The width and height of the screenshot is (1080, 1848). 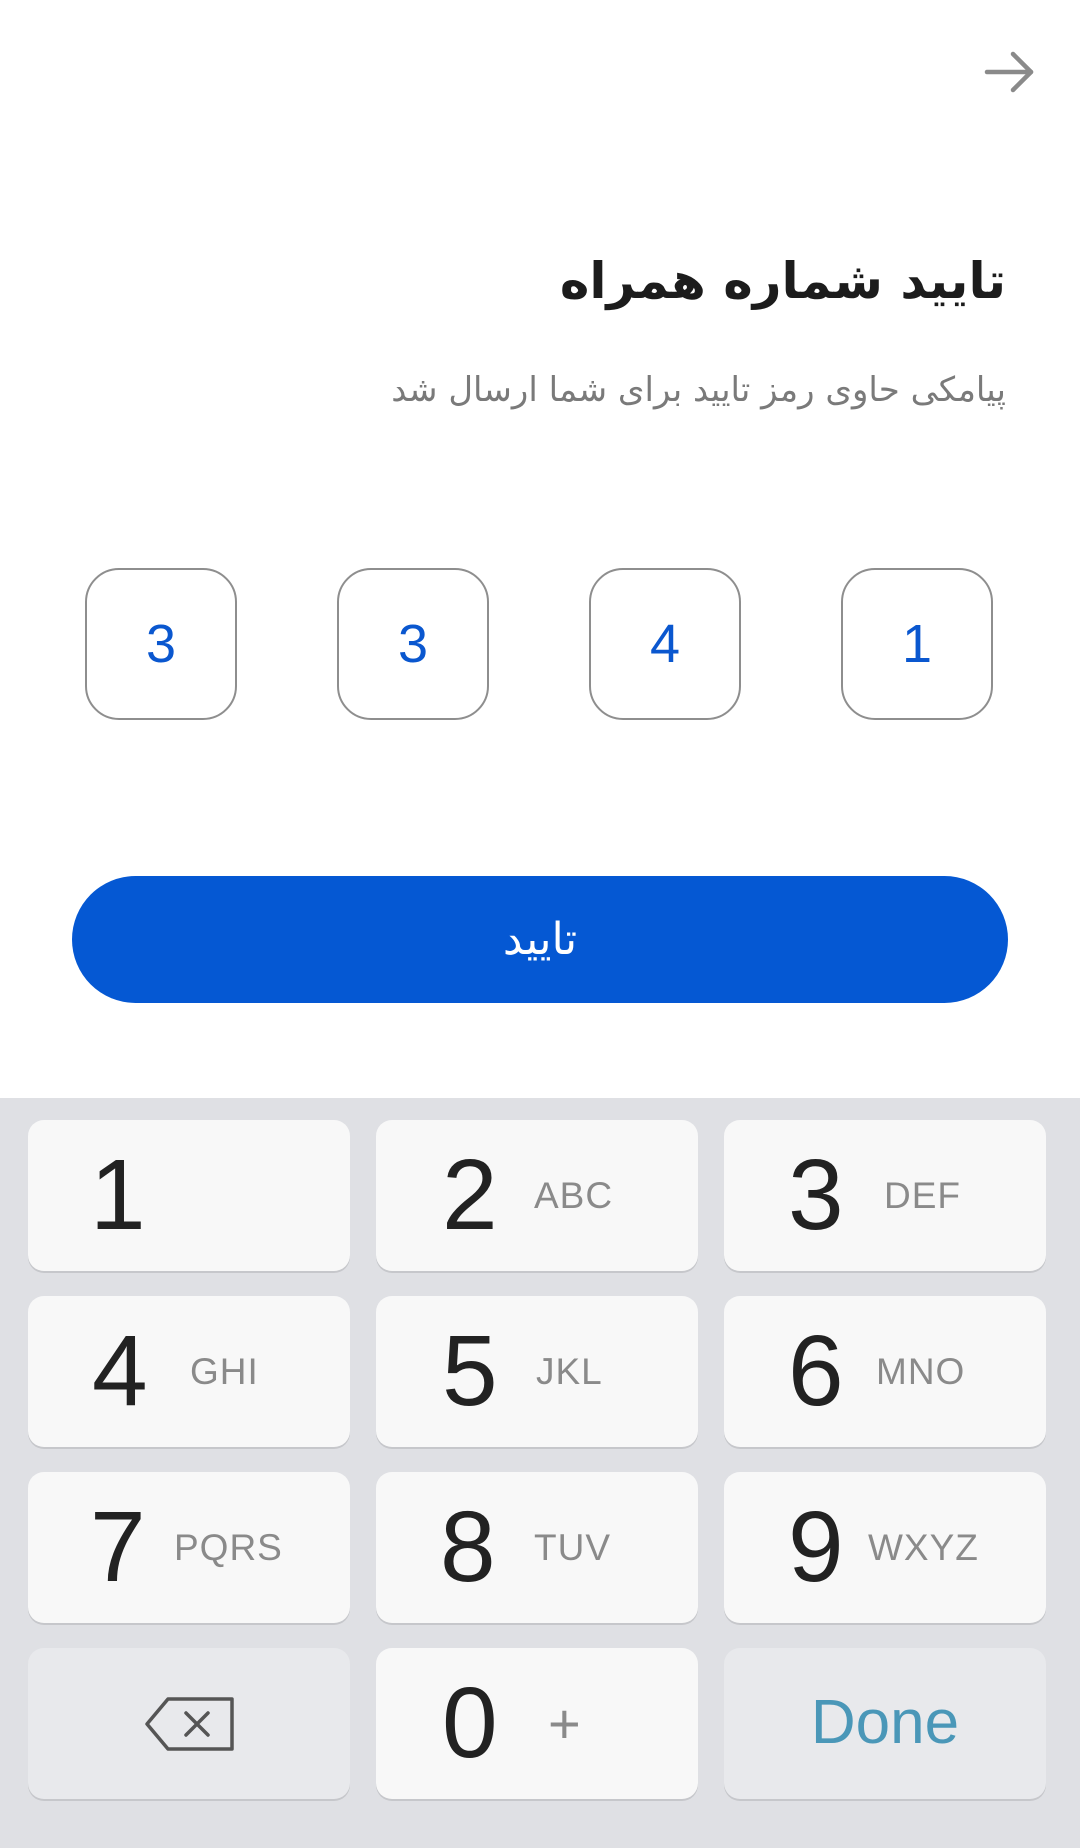 I want to click on key-letters: DEF, so click(x=922, y=1195).